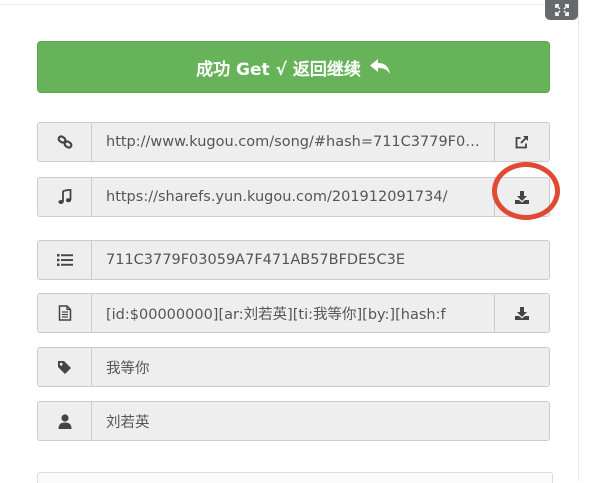 The height and width of the screenshot is (483, 600). I want to click on success-return-button: 成功 Get √ 返回继续, so click(293, 67).